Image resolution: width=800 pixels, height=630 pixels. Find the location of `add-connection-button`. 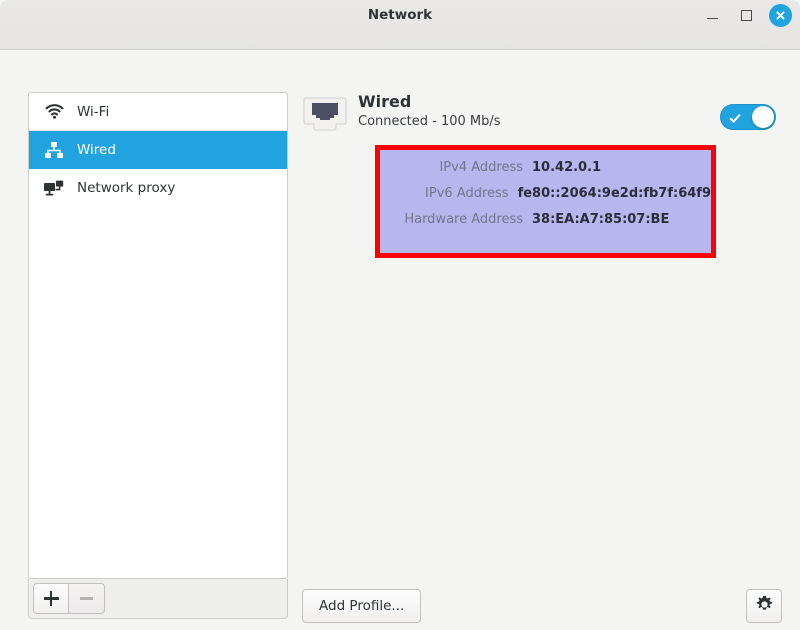

add-connection-button is located at coordinates (51, 598).